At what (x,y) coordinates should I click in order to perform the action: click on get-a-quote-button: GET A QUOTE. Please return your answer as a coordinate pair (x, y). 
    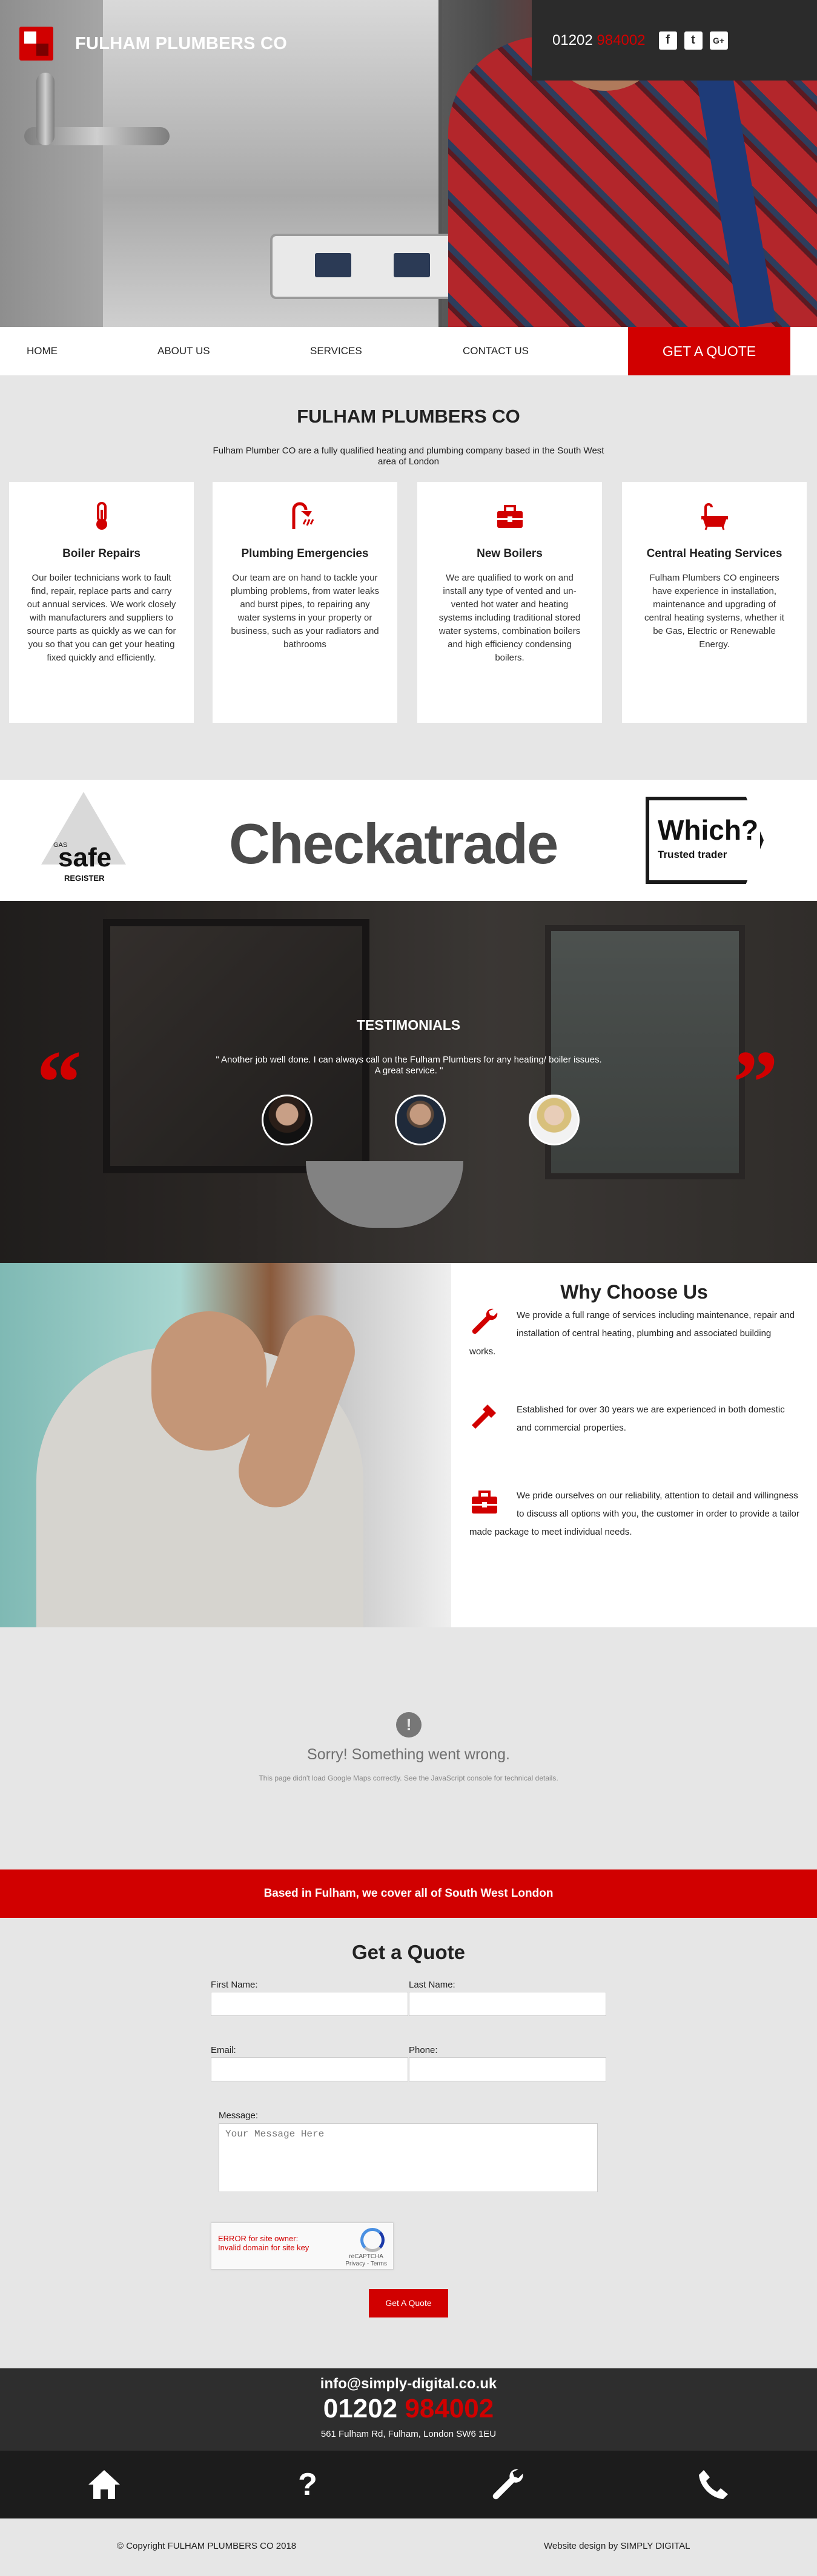
    Looking at the image, I should click on (709, 351).